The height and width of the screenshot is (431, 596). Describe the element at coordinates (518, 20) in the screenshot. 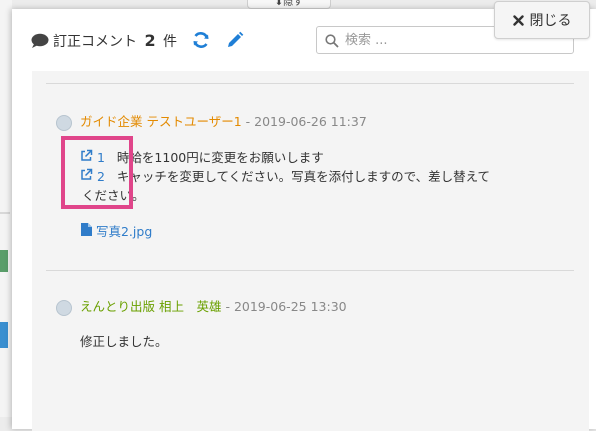

I see `close-icon` at that location.